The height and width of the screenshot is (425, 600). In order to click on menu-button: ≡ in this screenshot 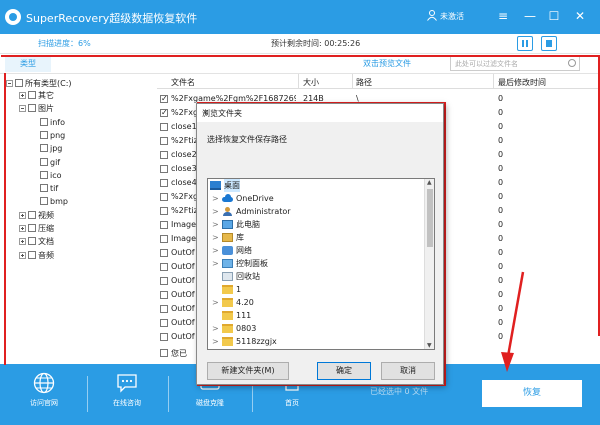, I will do `click(503, 16)`.